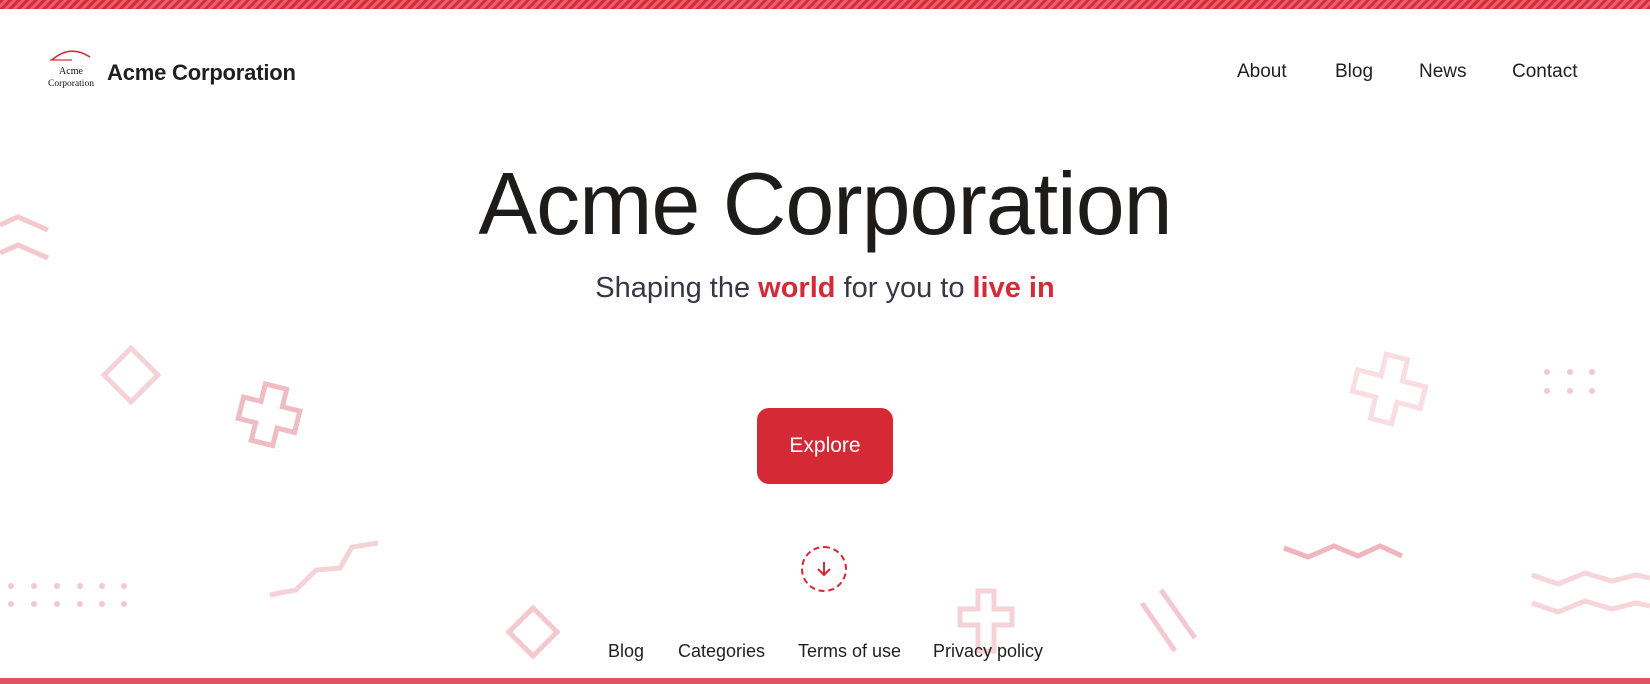  I want to click on nav-item-blog: Blog, so click(1354, 72).